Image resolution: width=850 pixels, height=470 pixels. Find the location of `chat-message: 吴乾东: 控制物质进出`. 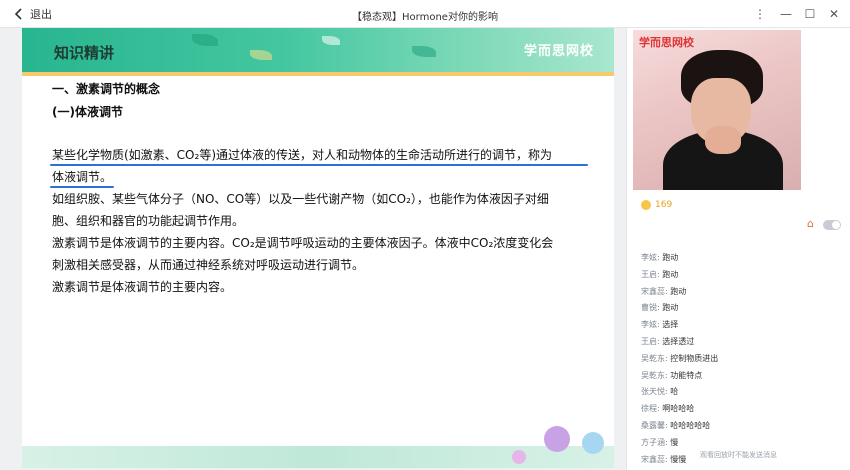

chat-message: 吴乾东: 控制物质进出 is located at coordinates (741, 359).